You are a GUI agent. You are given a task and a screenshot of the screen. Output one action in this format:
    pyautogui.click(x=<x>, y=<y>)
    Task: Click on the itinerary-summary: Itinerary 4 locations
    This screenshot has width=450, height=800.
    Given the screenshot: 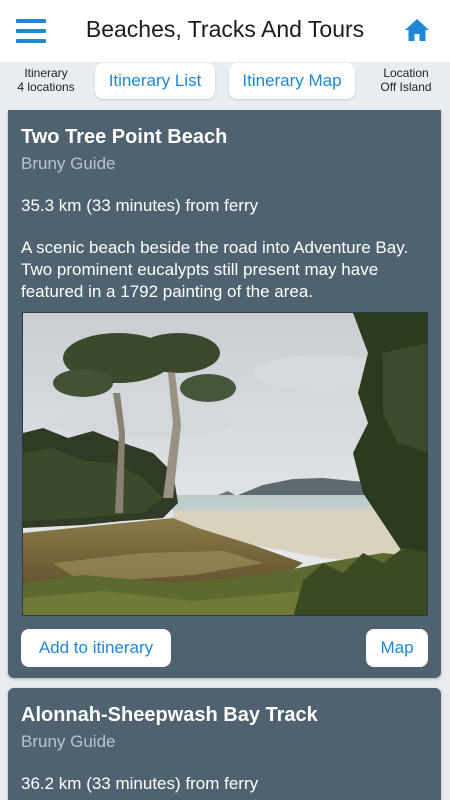 What is the action you would take?
    pyautogui.click(x=46, y=80)
    